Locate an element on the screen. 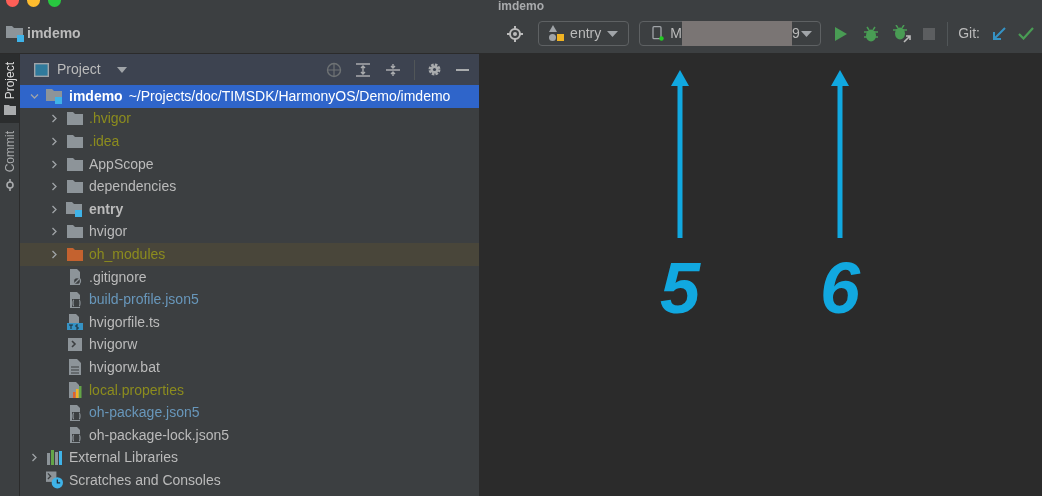 The width and height of the screenshot is (1042, 496). crosshair-icon is located at coordinates (334, 69).